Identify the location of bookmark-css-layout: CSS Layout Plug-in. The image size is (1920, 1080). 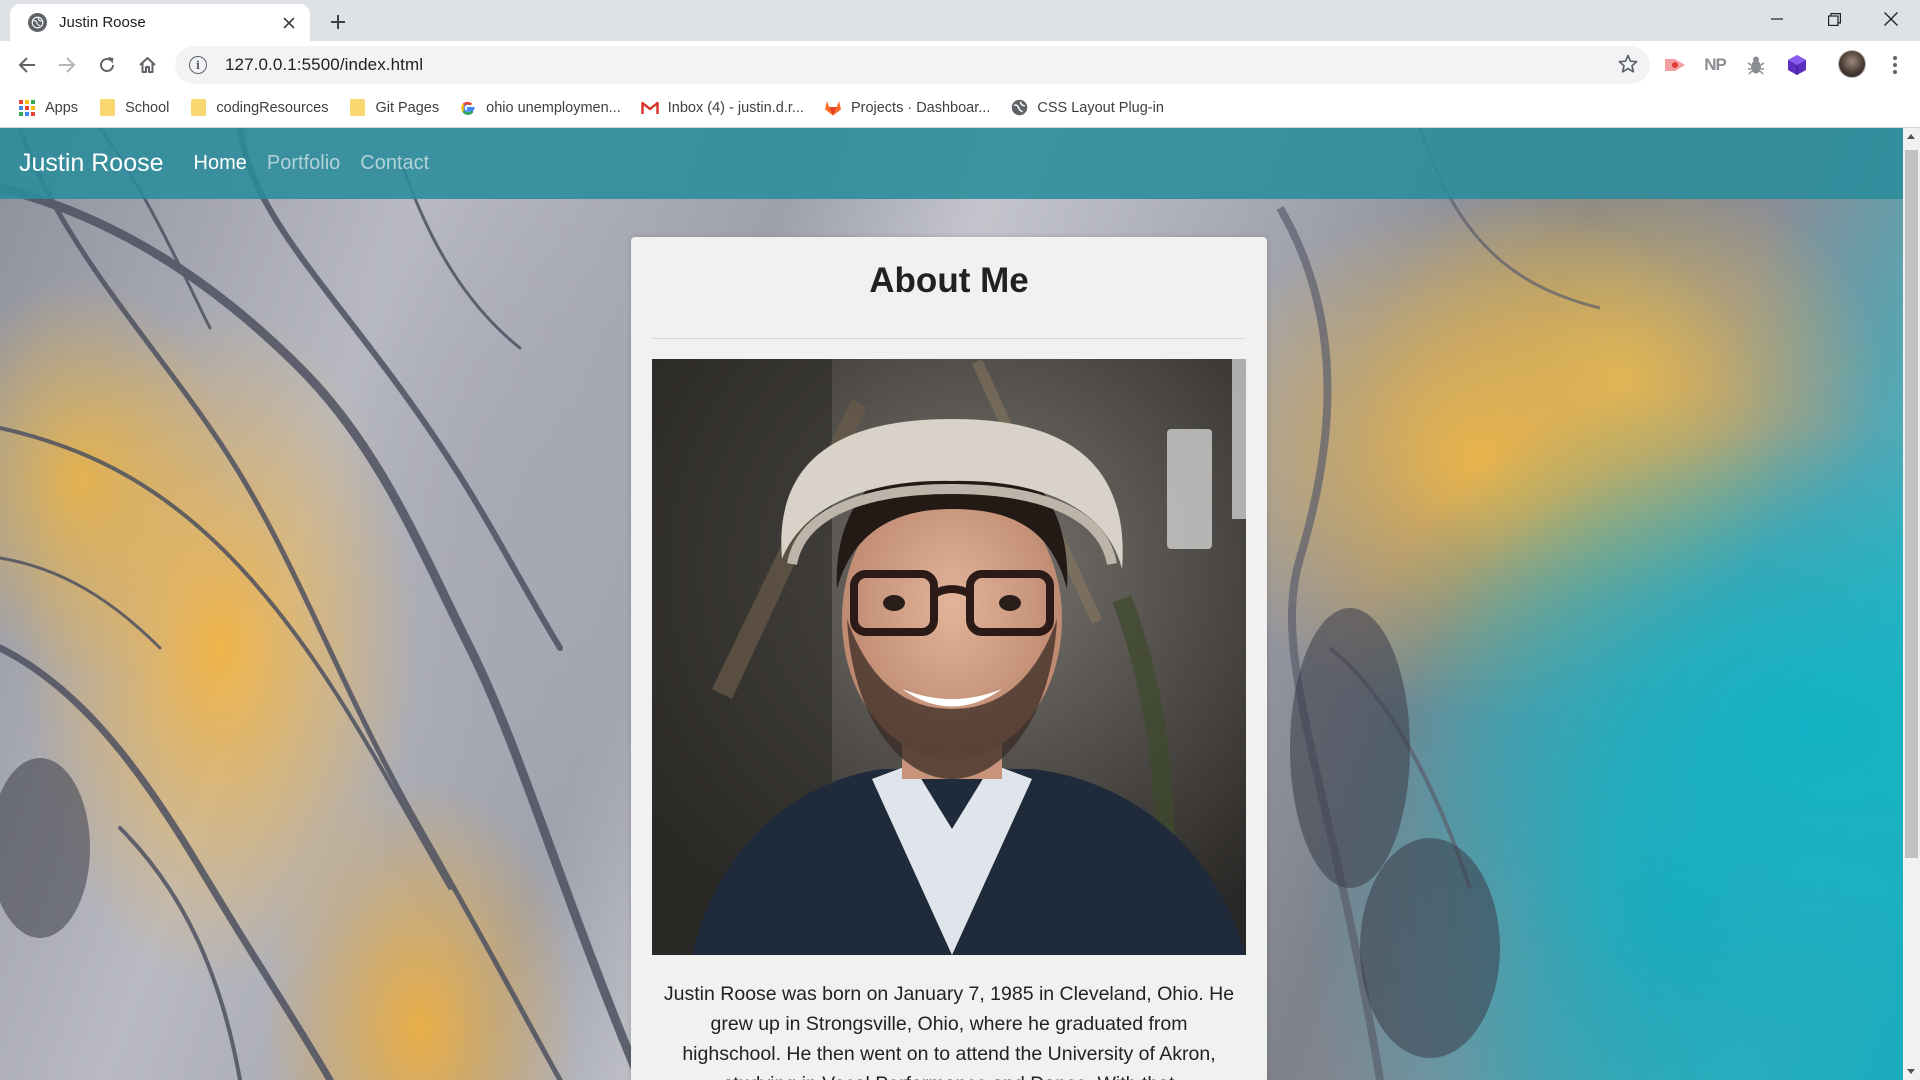
(1087, 108).